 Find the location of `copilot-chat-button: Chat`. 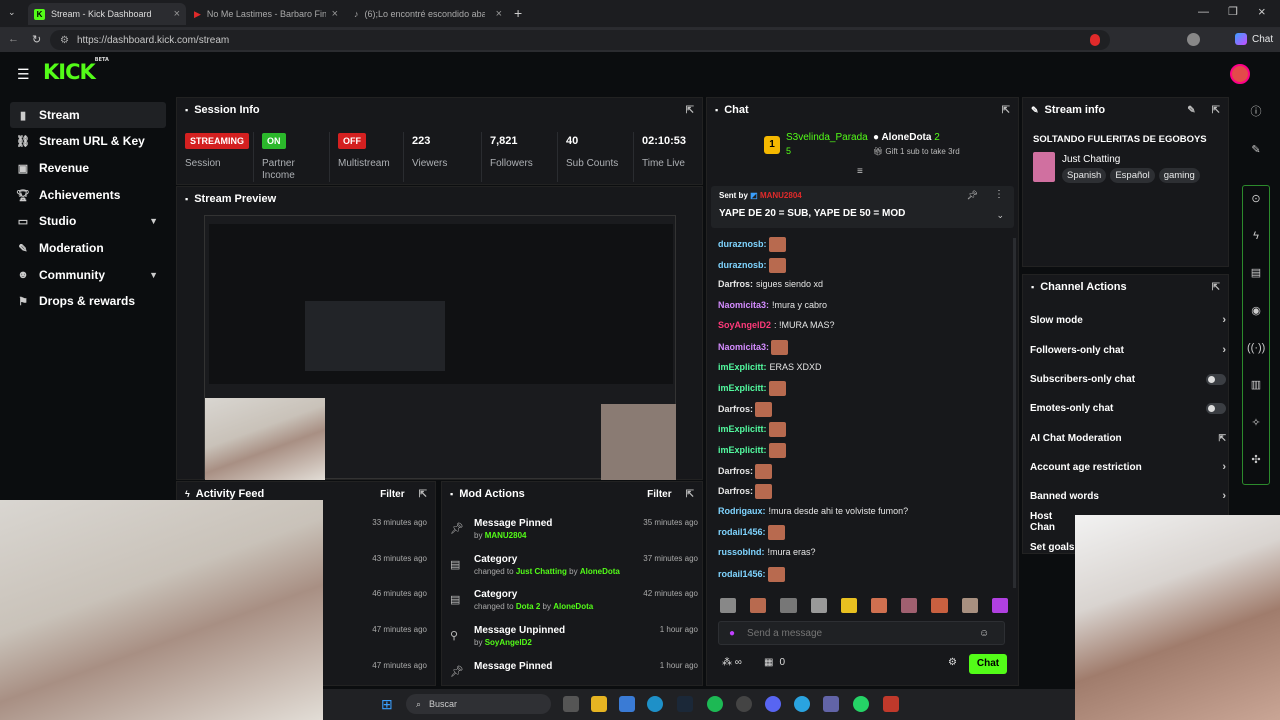

copilot-chat-button: Chat is located at coordinates (1254, 39).